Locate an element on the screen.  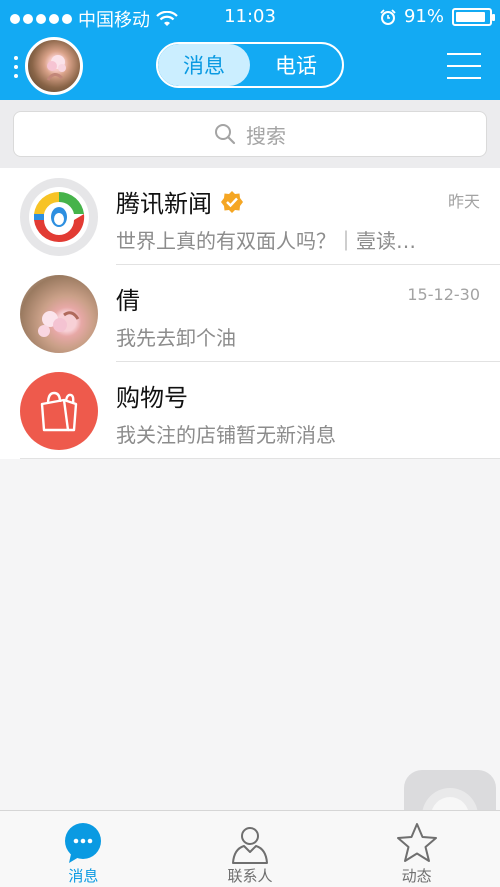
tencent-news-avatar is located at coordinates (59, 217).